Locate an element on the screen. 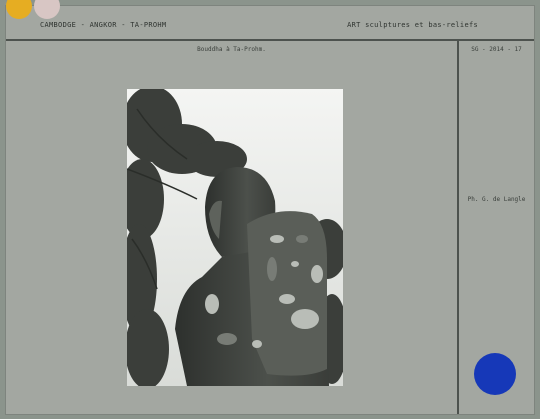 This screenshot has height=419, width=540. blue-stamp is located at coordinates (495, 374).